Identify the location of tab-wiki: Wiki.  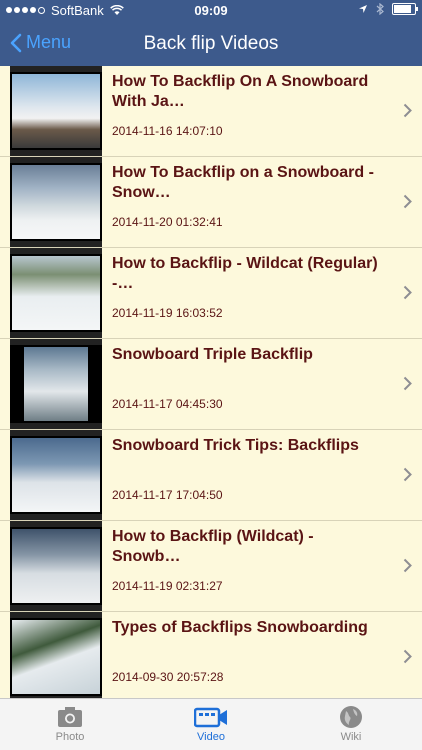
(351, 723).